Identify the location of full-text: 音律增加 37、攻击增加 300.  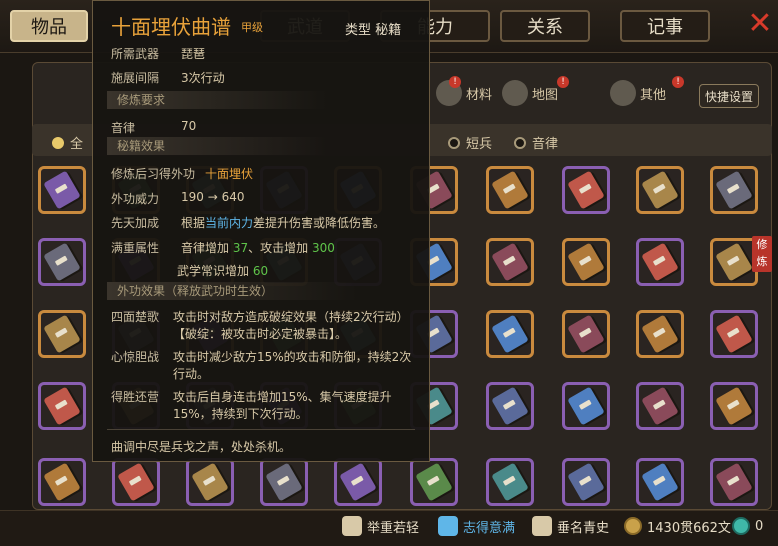
(258, 248).